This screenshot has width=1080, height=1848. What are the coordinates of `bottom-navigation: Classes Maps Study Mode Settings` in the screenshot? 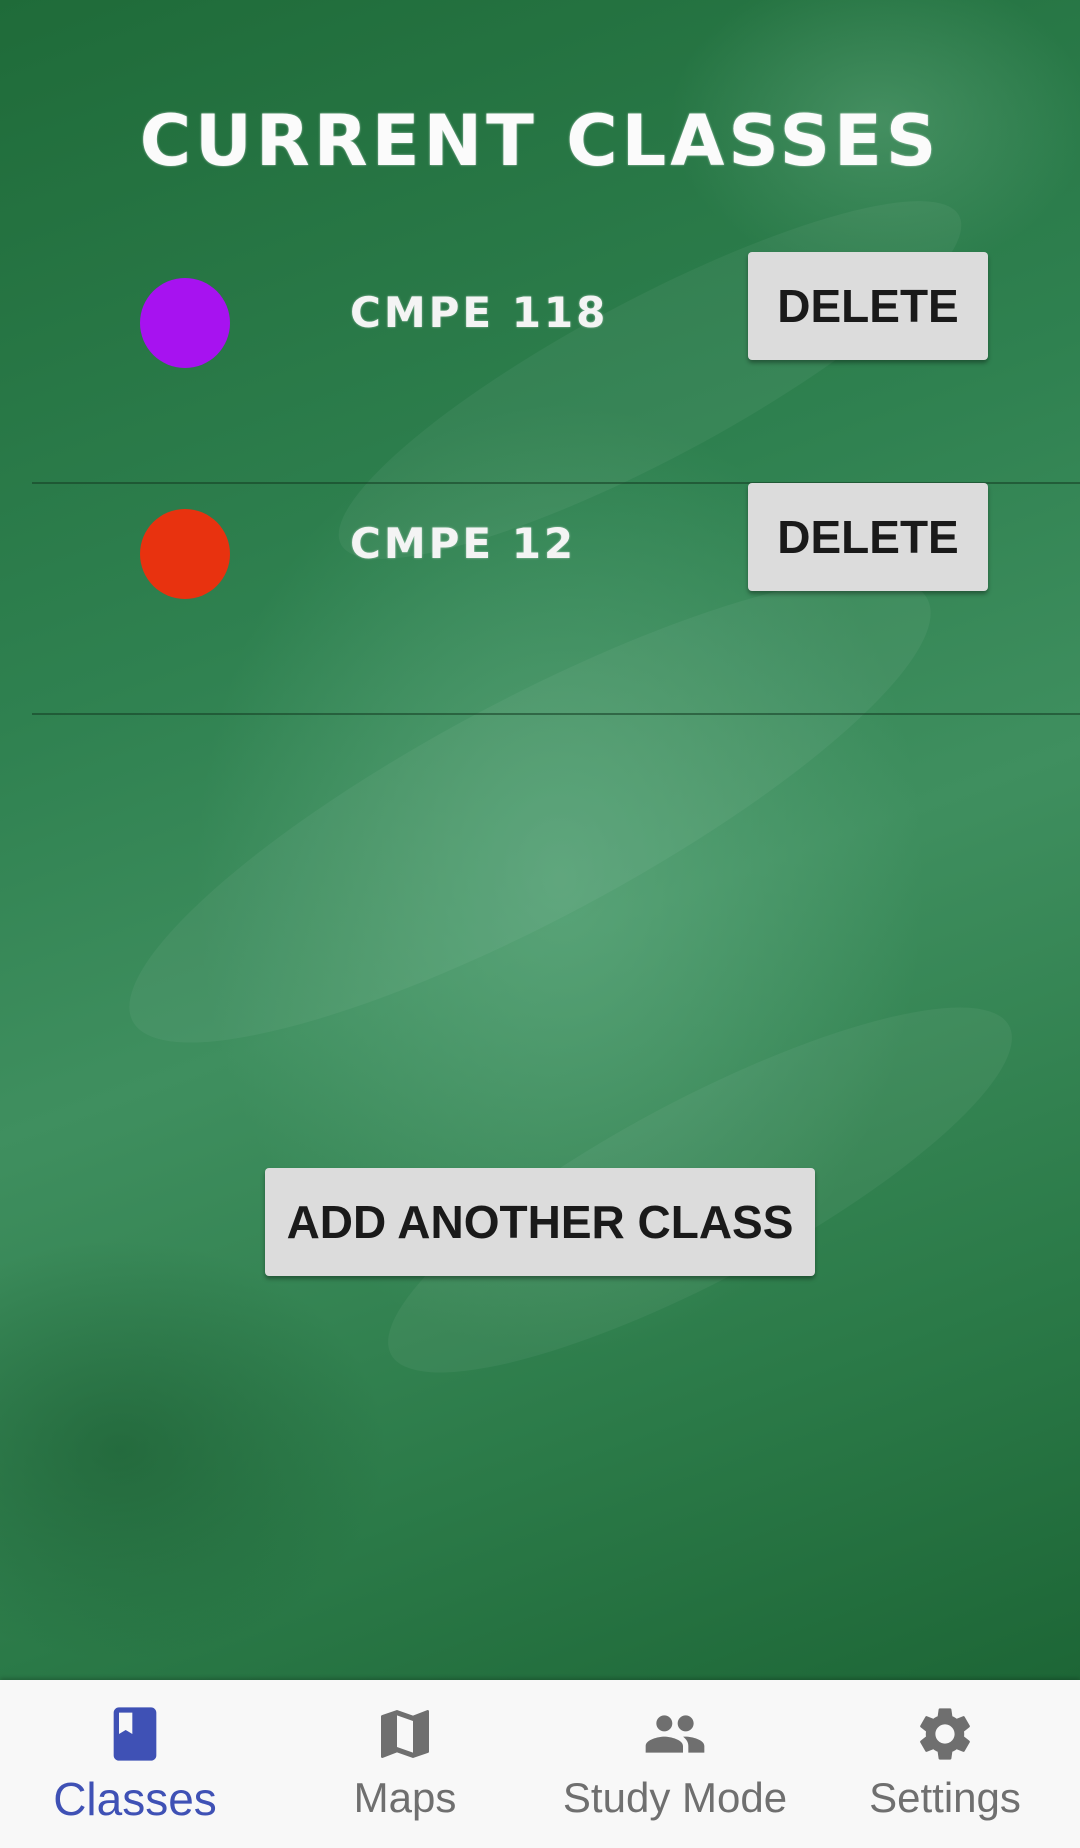 It's located at (540, 1764).